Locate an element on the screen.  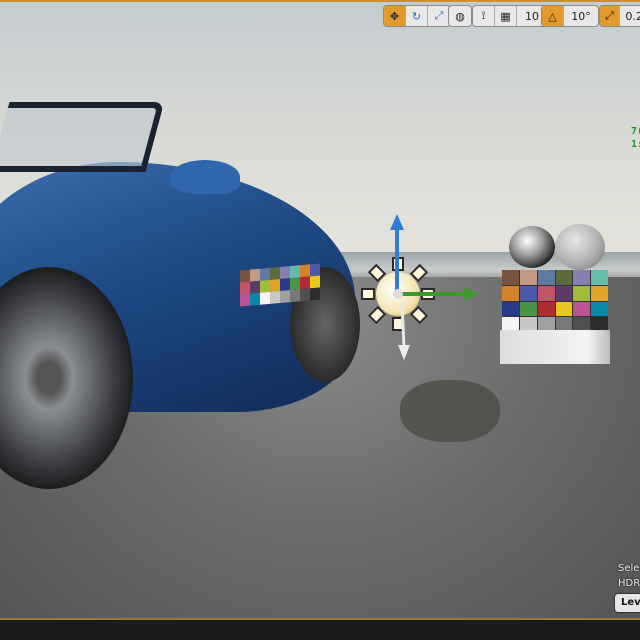
bottom-status-bar is located at coordinates (320, 629).